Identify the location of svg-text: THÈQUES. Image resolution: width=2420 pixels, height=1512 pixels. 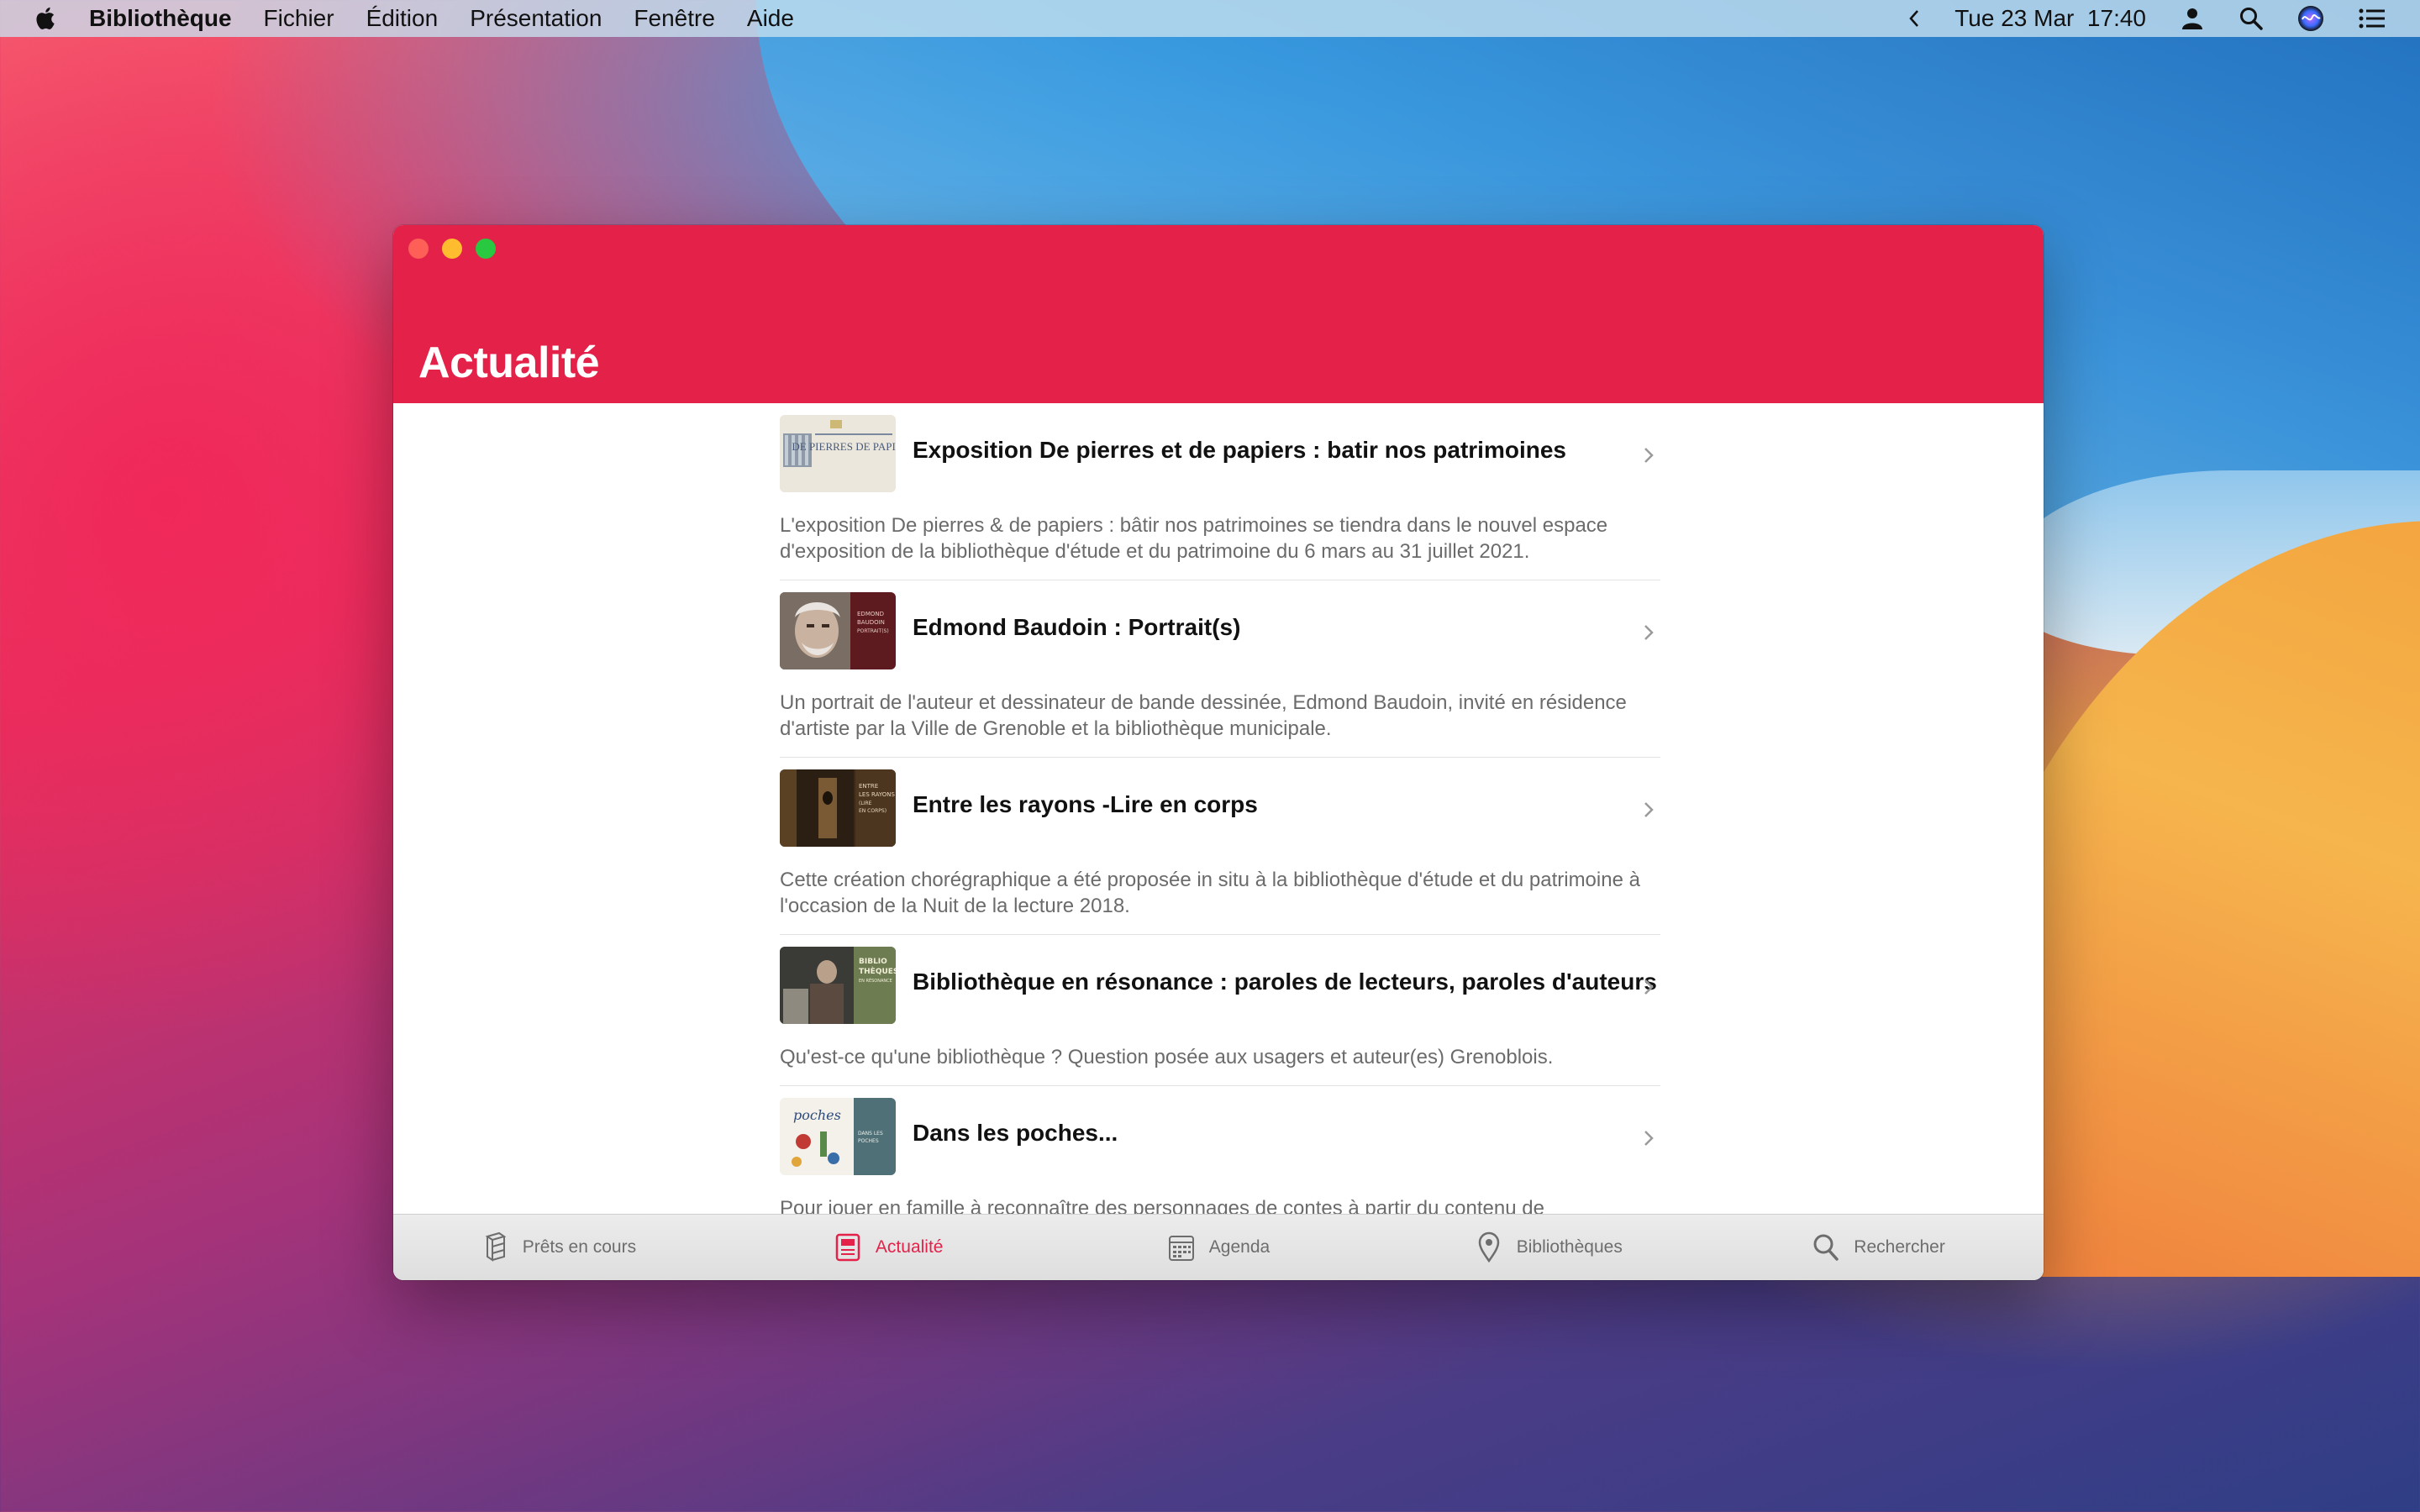
(877, 971).